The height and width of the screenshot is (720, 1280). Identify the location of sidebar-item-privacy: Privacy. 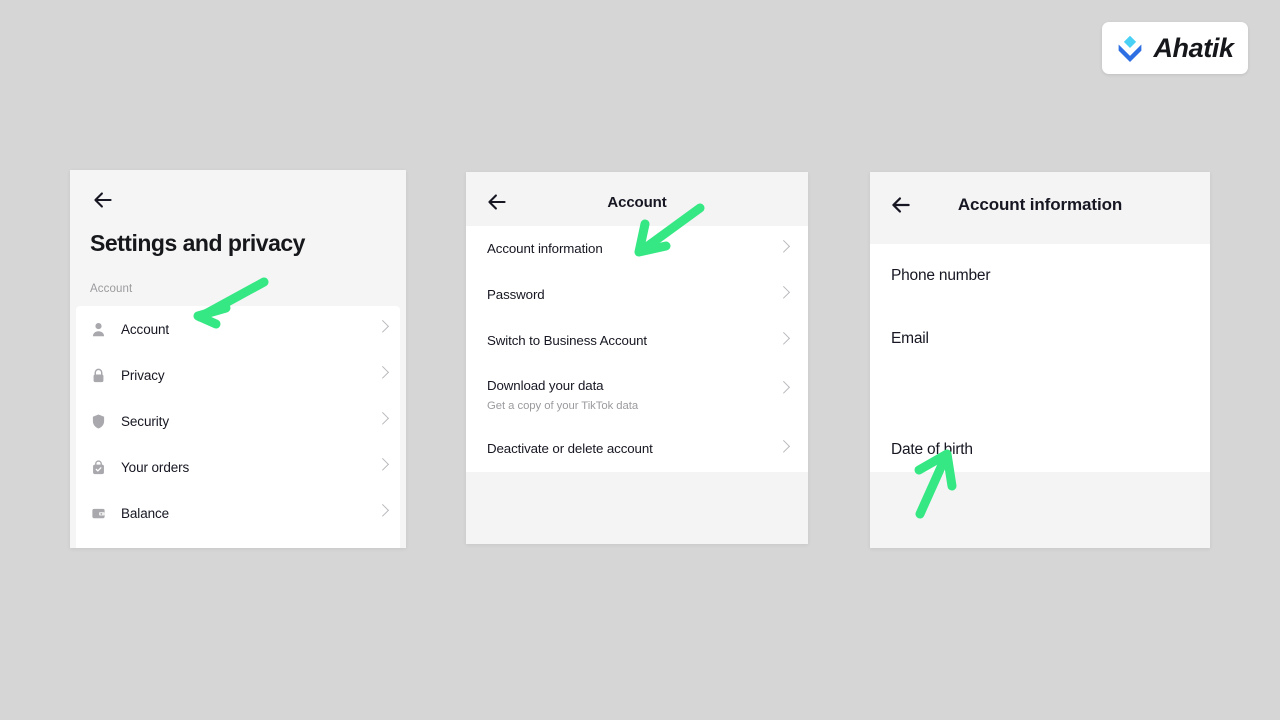
(240, 375).